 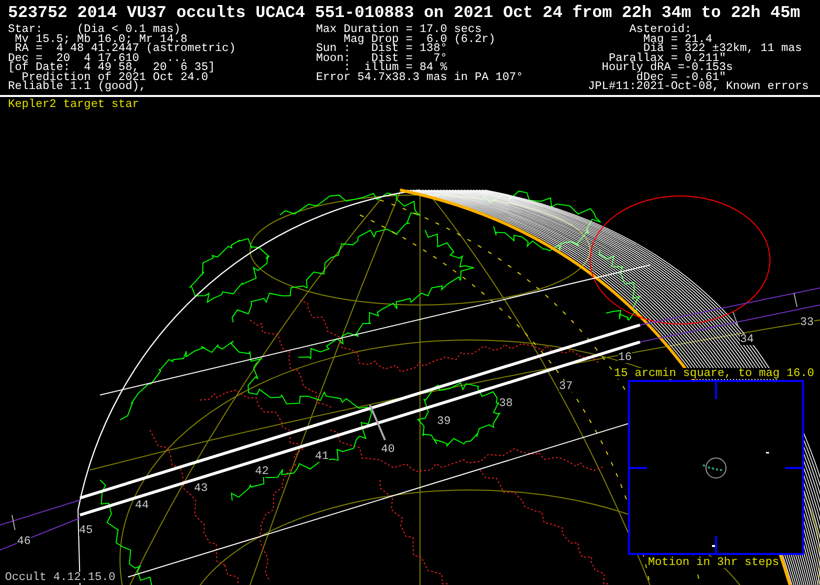 What do you see at coordinates (698, 87) in the screenshot?
I see `info-line: JPL#11:2021-Oct-08, Known errors` at bounding box center [698, 87].